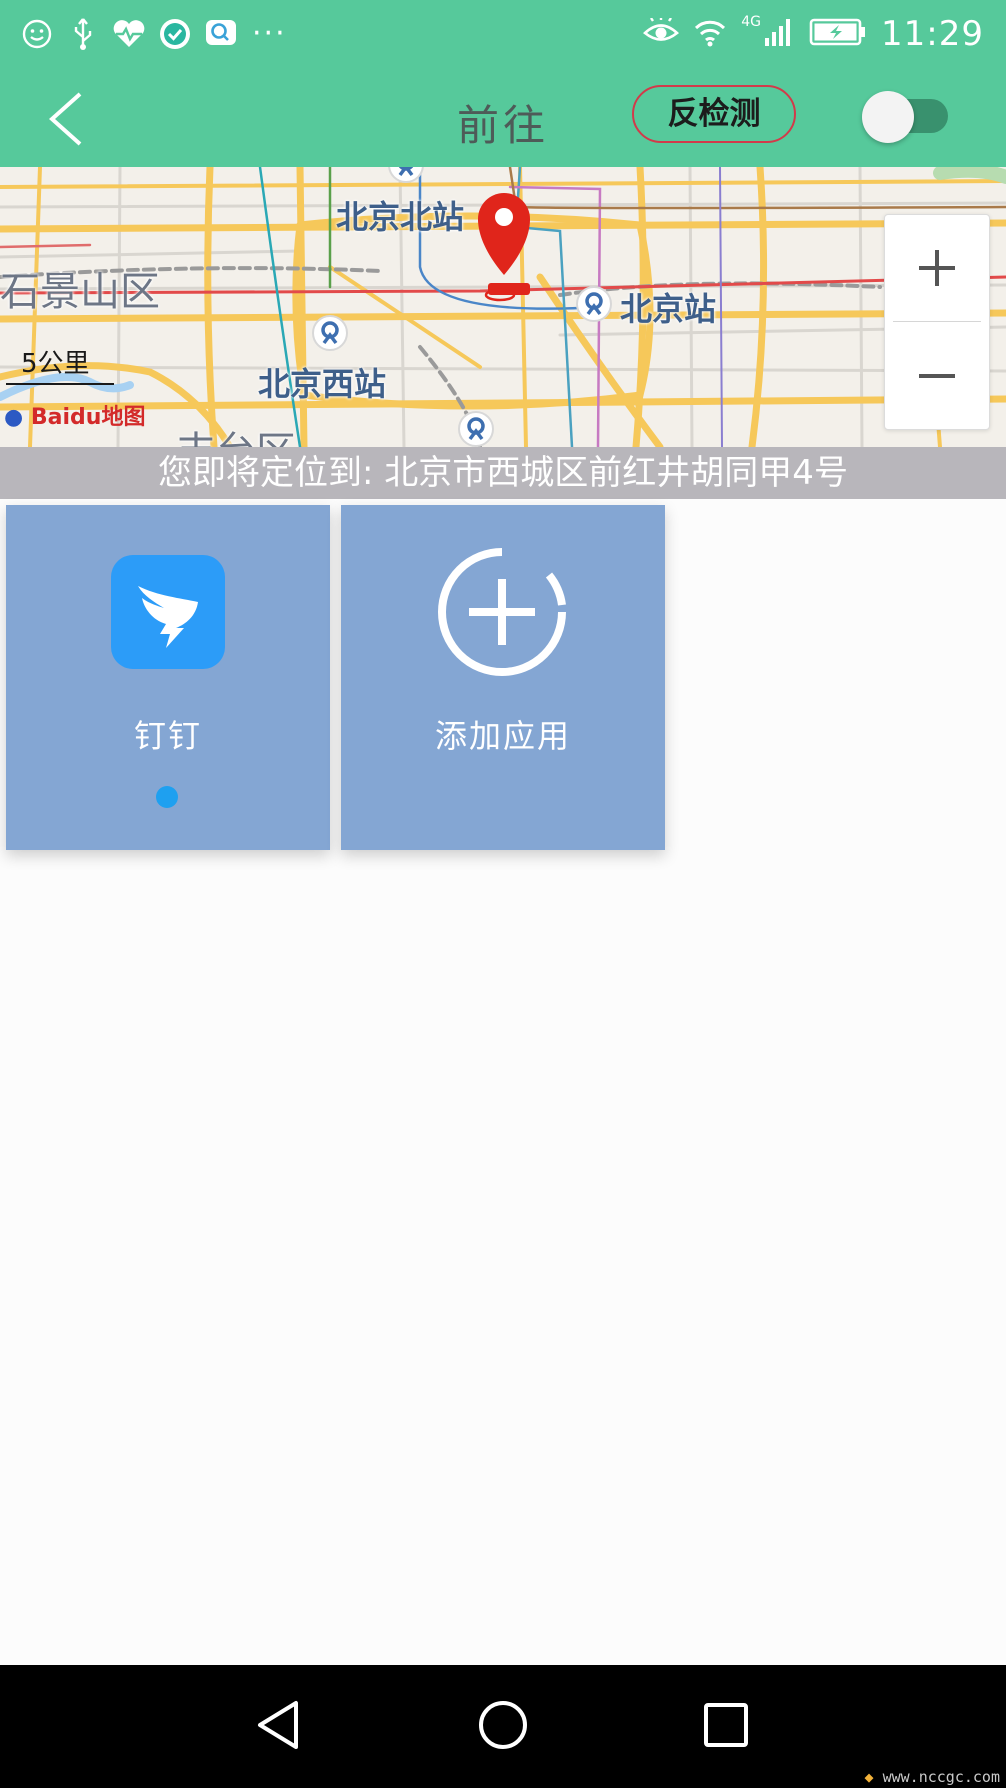 The width and height of the screenshot is (1006, 1788). I want to click on page-title: 前往, so click(502, 125).